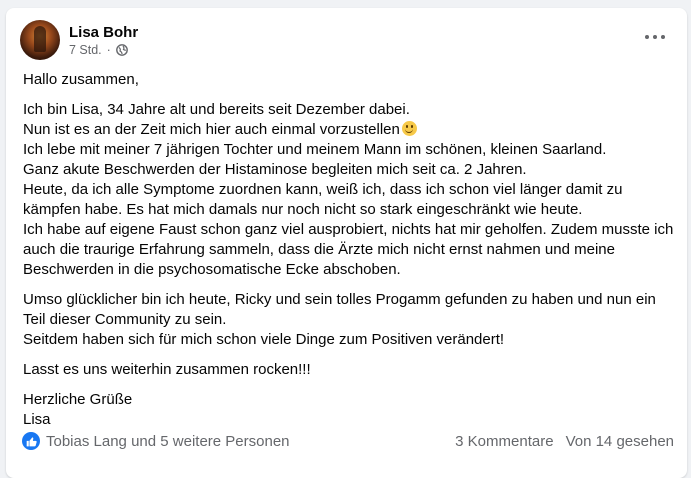 The image size is (691, 478). I want to click on post-line: Hallo zusammen,, so click(348, 80).